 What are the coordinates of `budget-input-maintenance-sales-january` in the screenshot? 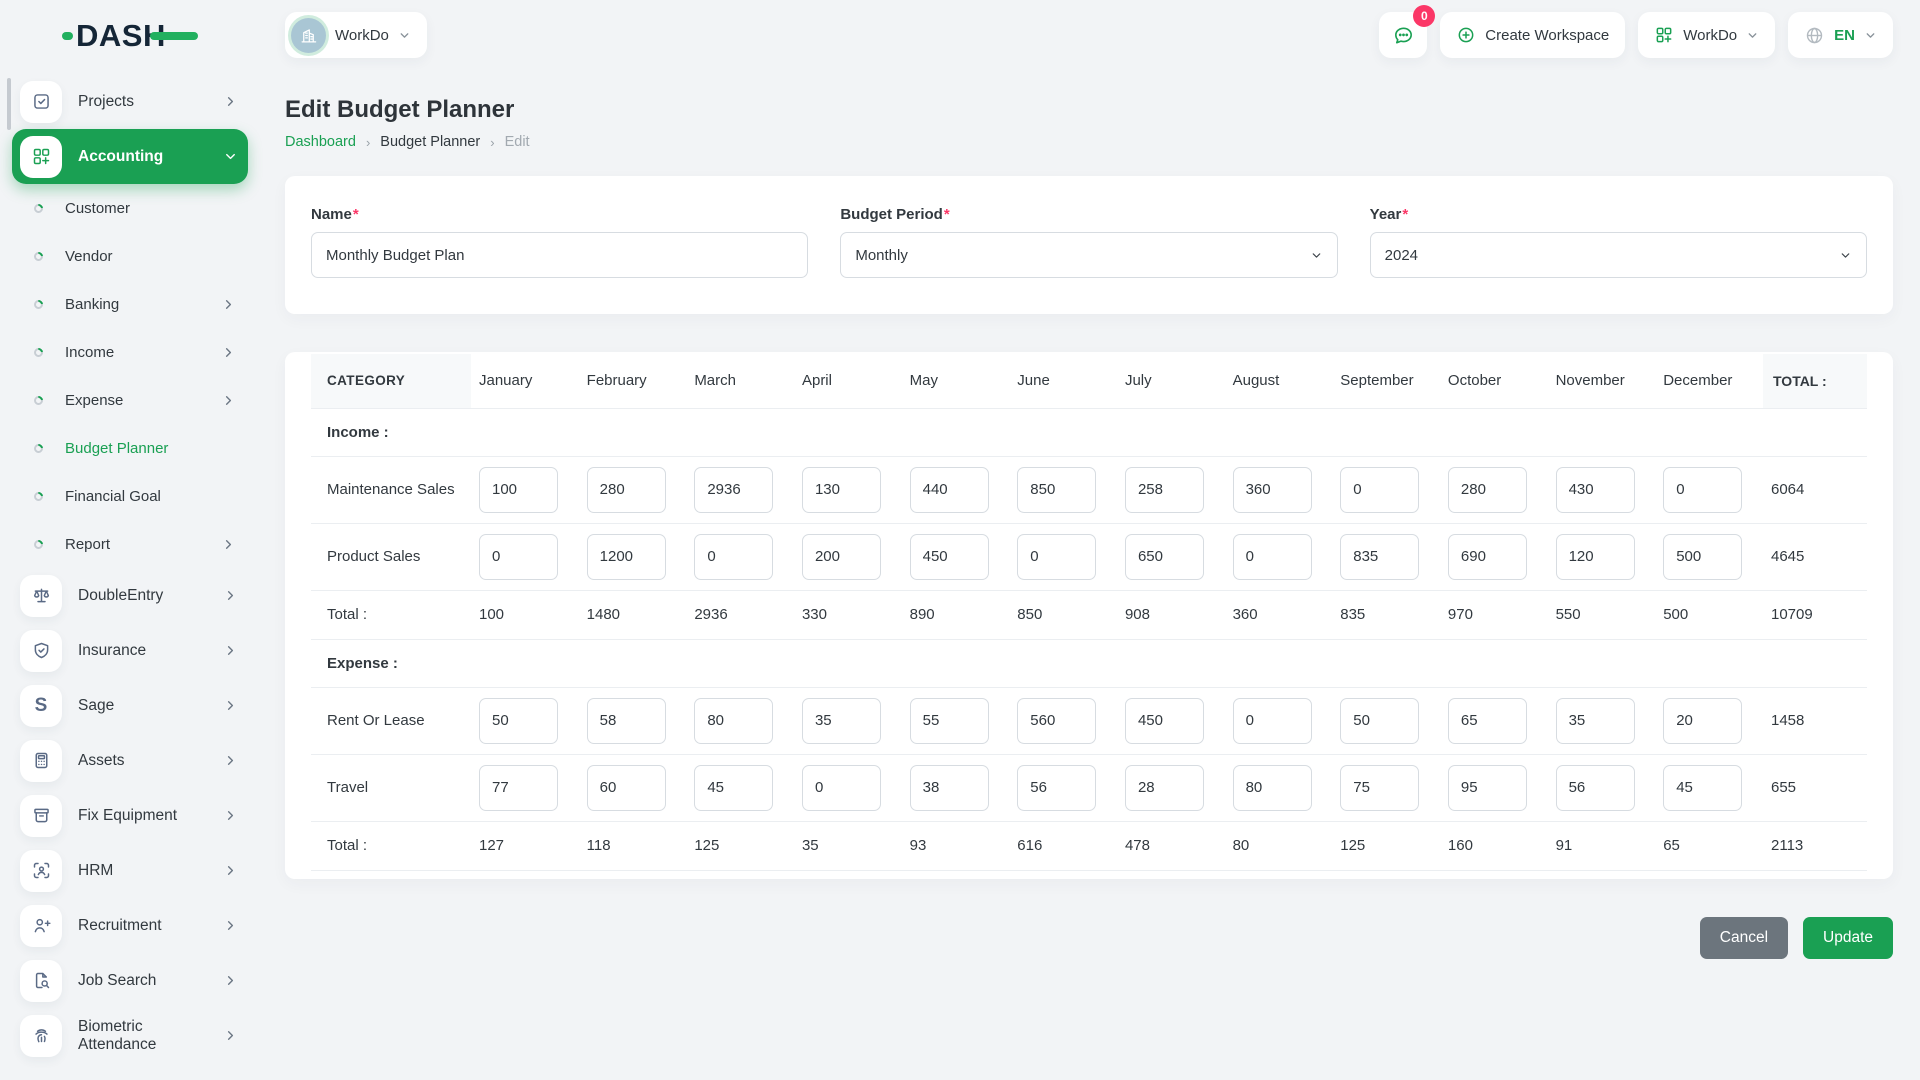 It's located at (518, 489).